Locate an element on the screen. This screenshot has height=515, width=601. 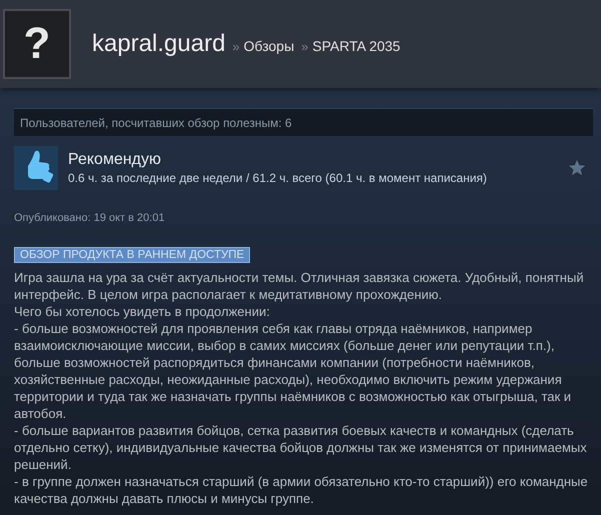
helpful-count-bar: Пользователей, посчитавших обзор полезным: 6 is located at coordinates (303, 122).